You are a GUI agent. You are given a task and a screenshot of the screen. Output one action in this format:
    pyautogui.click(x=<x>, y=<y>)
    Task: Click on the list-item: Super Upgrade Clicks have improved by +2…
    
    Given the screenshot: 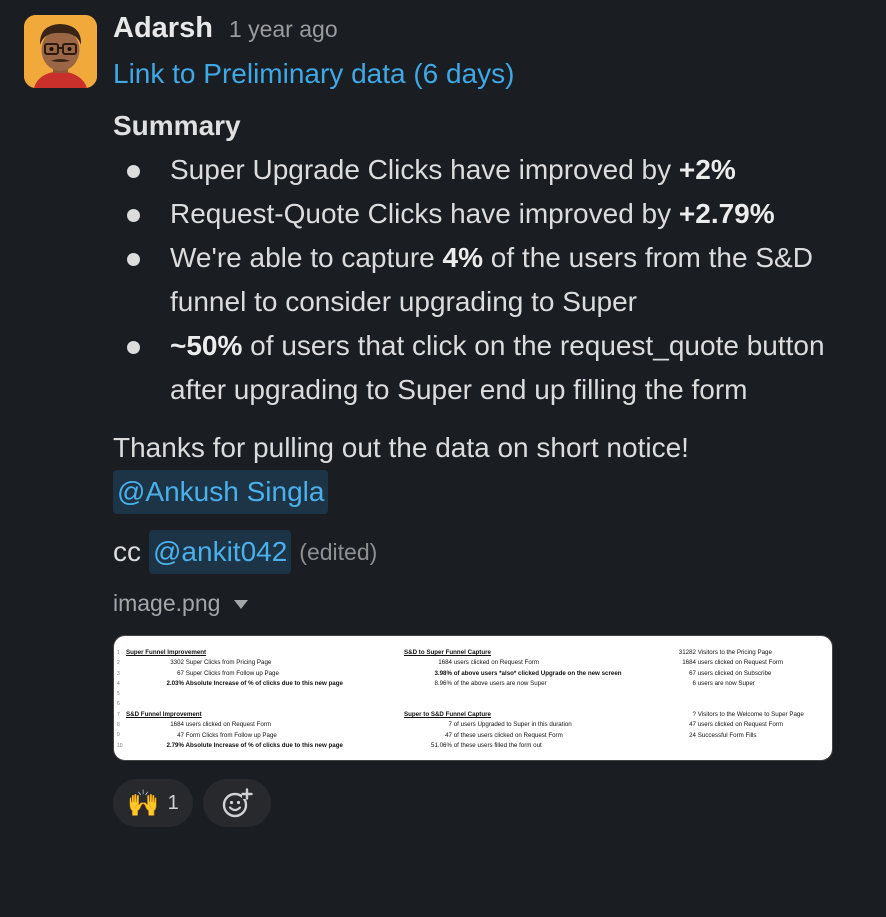 What is the action you would take?
    pyautogui.click(x=493, y=170)
    